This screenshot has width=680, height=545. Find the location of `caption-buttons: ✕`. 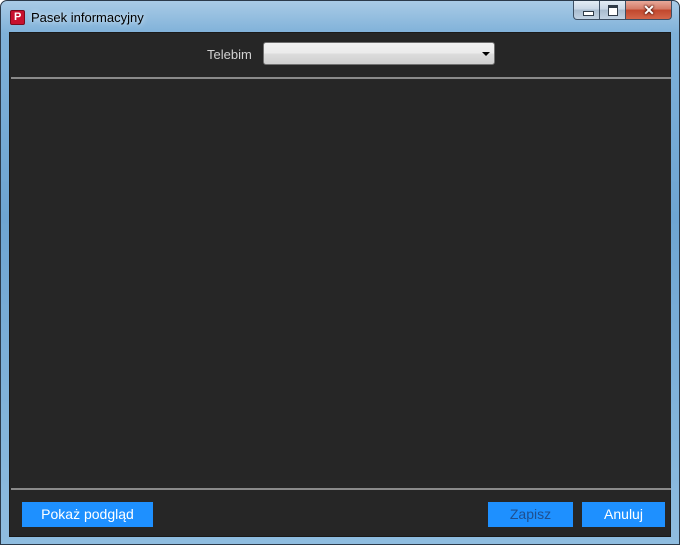

caption-buttons: ✕ is located at coordinates (622, 11).